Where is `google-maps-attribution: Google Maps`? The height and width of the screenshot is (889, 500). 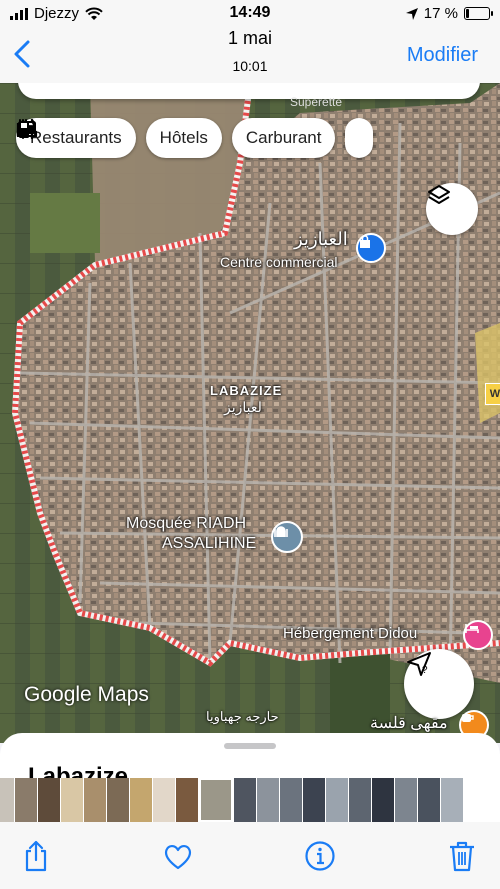 google-maps-attribution: Google Maps is located at coordinates (86, 694).